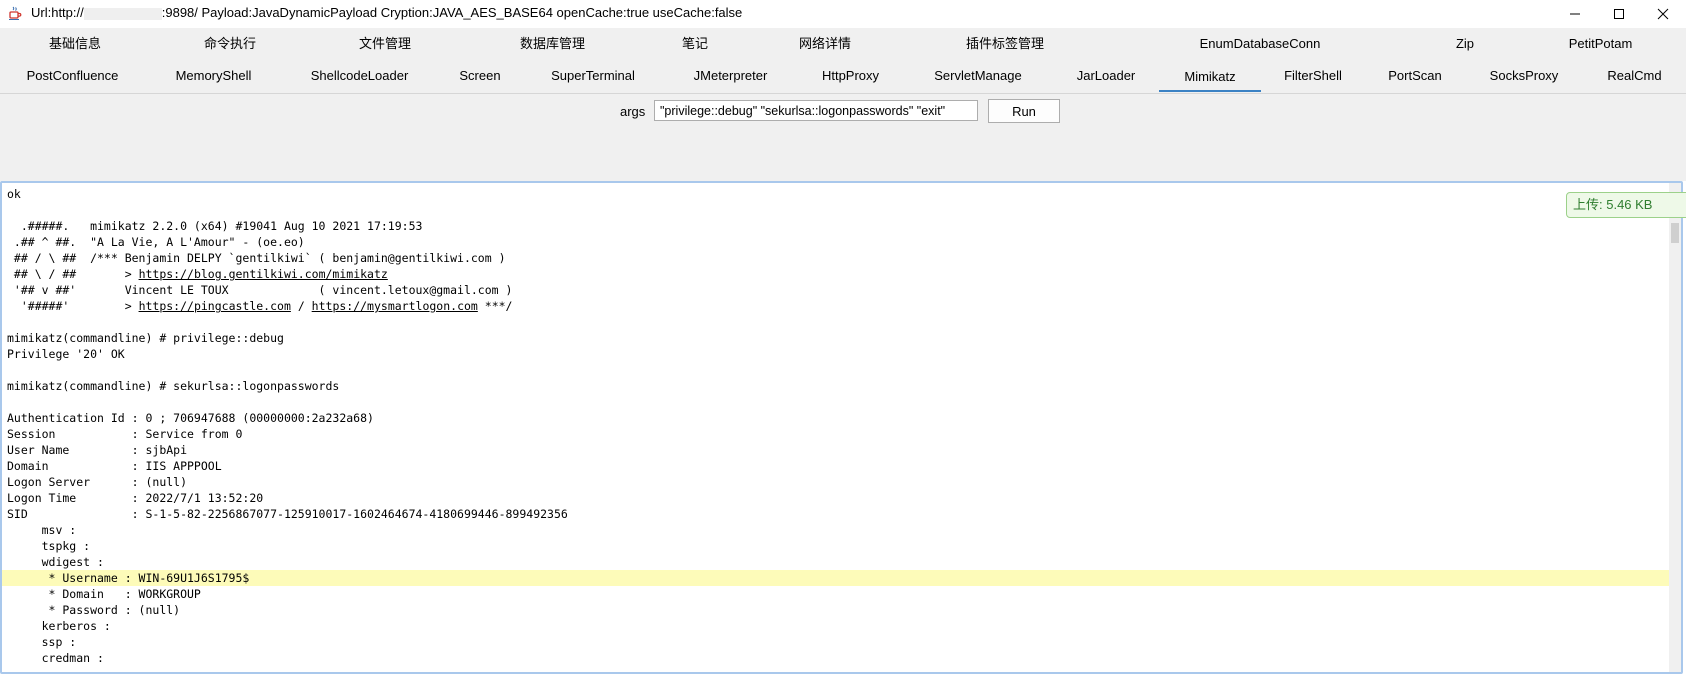  Describe the element at coordinates (1106, 76) in the screenshot. I see `tab-jar-loader: JarLoader` at that location.